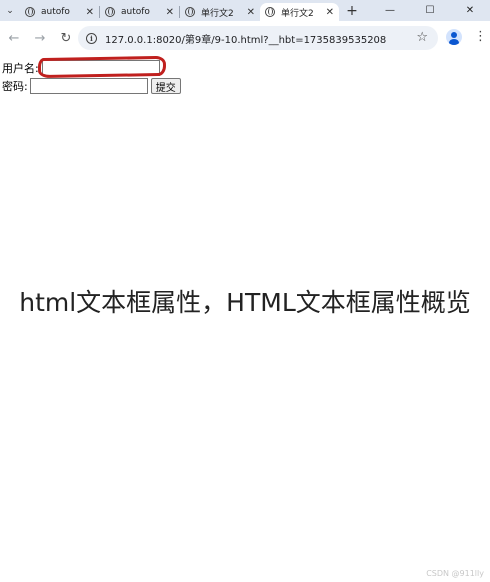 The height and width of the screenshot is (582, 490). I want to click on bookmark-star-icon: ☆, so click(422, 37).